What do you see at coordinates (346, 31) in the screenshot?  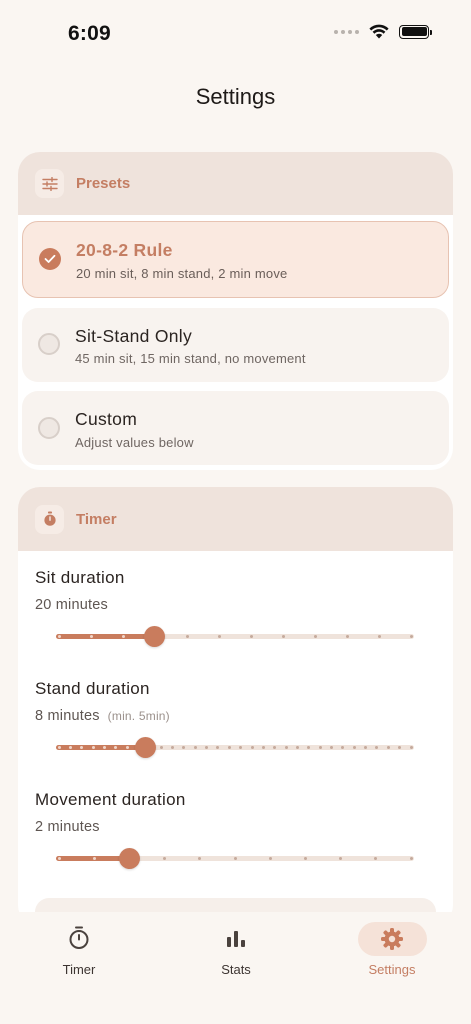 I see `signal-icon` at bounding box center [346, 31].